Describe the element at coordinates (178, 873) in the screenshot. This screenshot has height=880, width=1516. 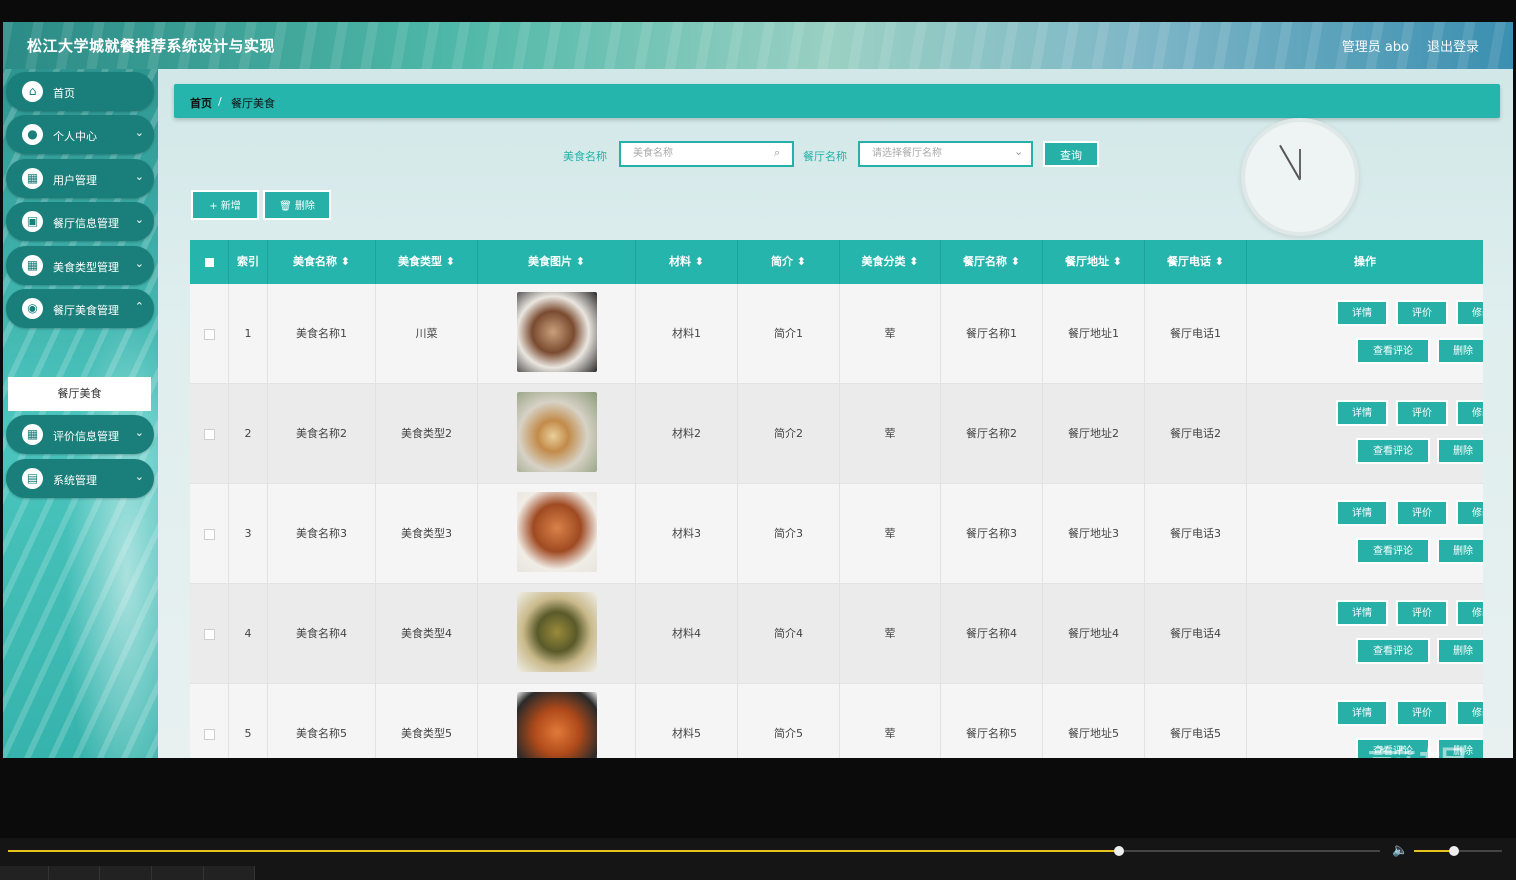
I see `thumbnail-strip` at that location.